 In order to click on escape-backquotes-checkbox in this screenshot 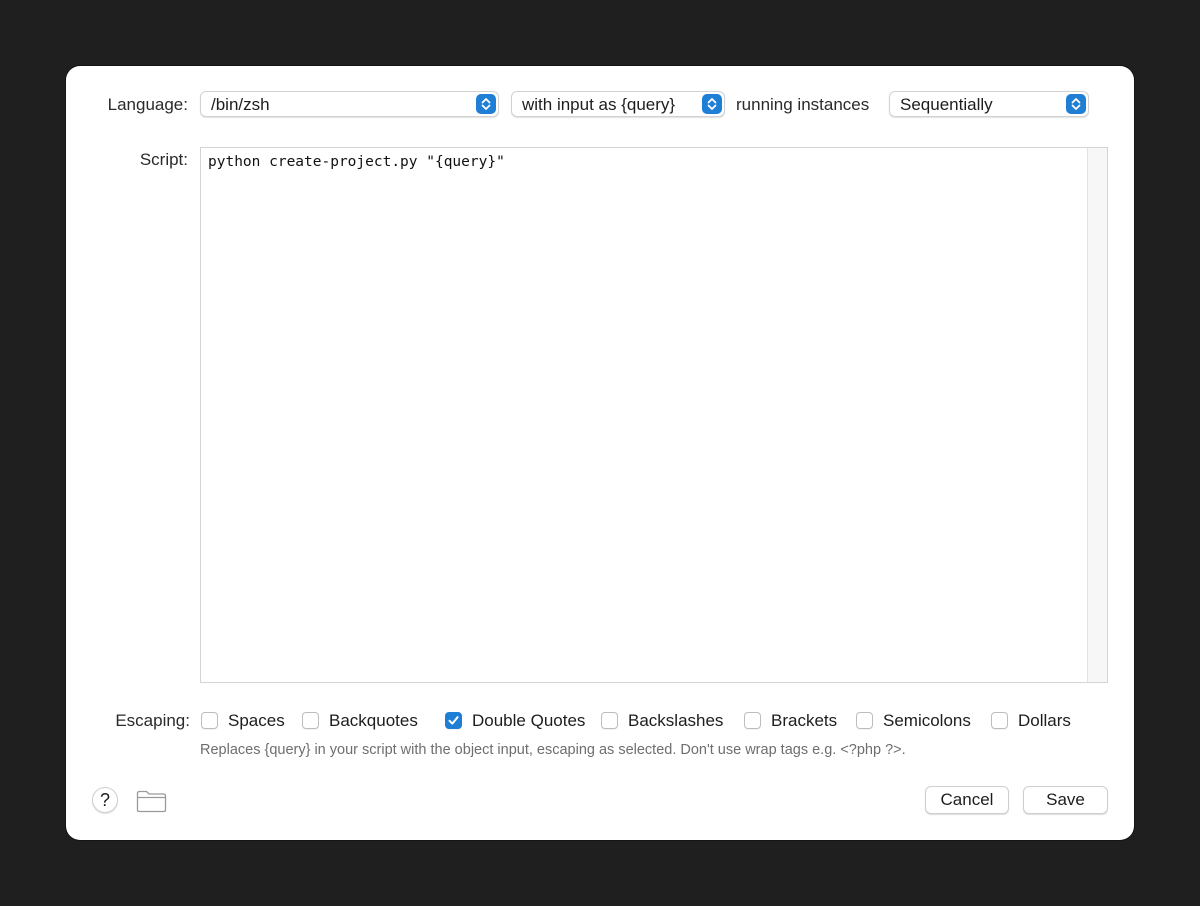, I will do `click(310, 720)`.